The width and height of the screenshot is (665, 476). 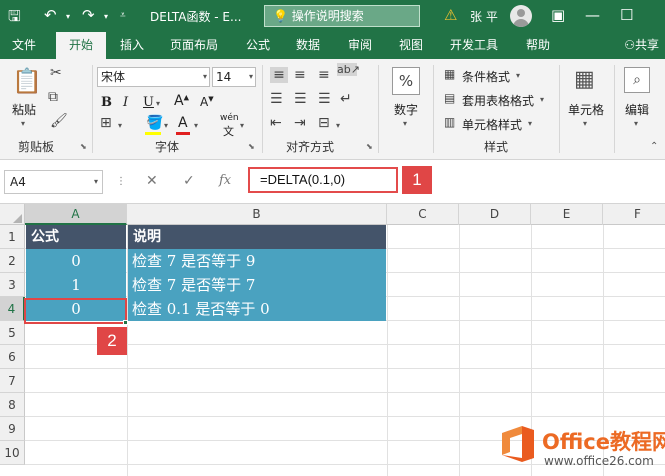 What do you see at coordinates (242, 125) in the screenshot?
I see `phonetic-dropdown-icon: ▾` at bounding box center [242, 125].